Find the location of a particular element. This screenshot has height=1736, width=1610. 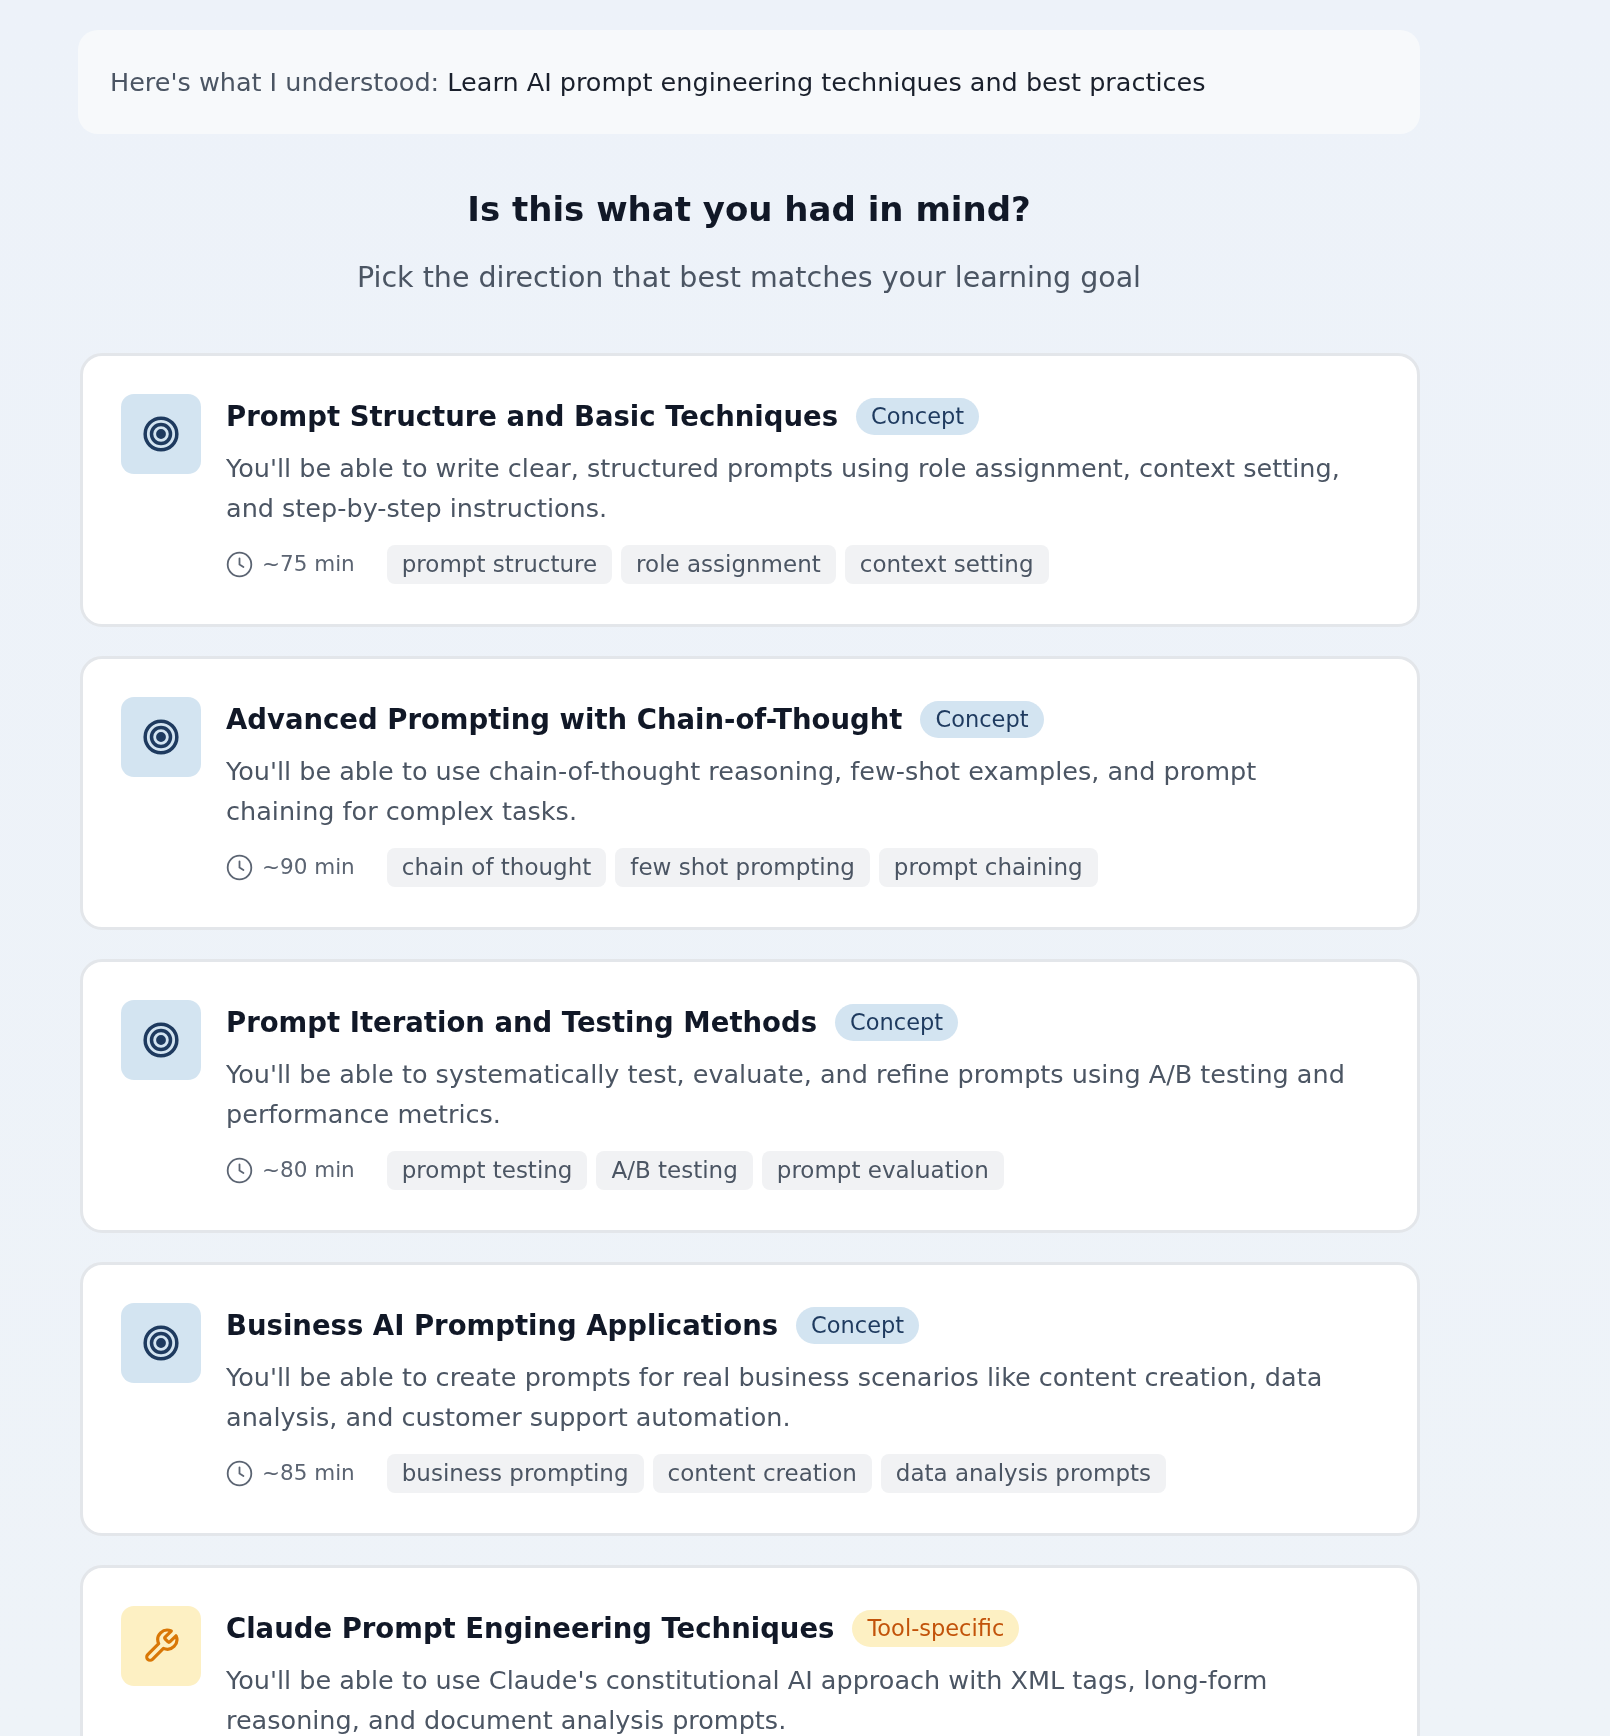

option-description: You'll be able to write clear, structured prompts using role assignment, context setting, and step-by-step instructions. is located at coordinates (783, 488).